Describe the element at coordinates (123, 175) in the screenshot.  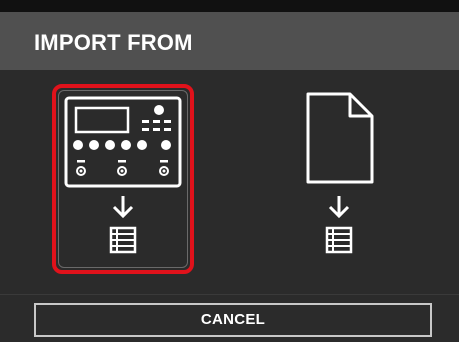
I see `hardware-device-icon` at that location.